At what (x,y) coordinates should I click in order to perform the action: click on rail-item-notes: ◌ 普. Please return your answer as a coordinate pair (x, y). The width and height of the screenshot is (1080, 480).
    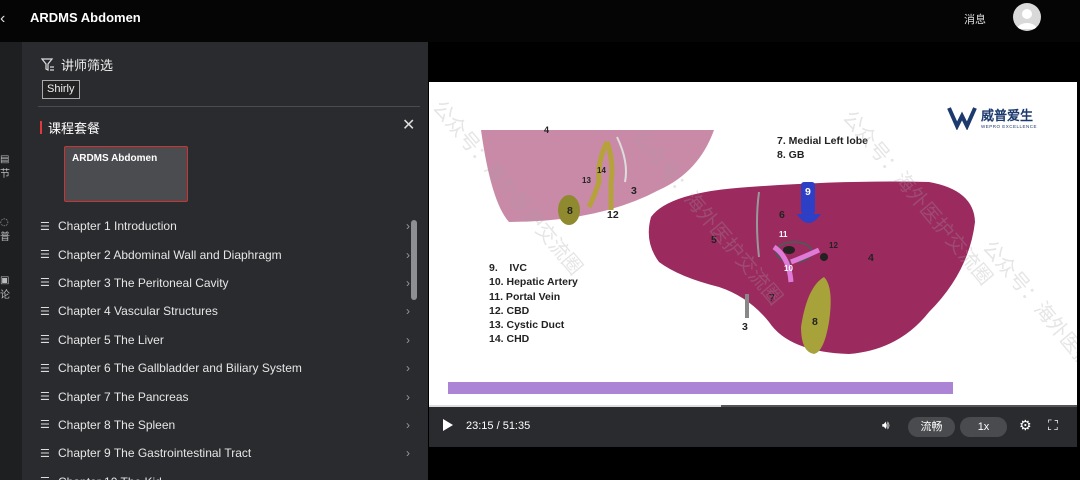
    Looking at the image, I should click on (11, 230).